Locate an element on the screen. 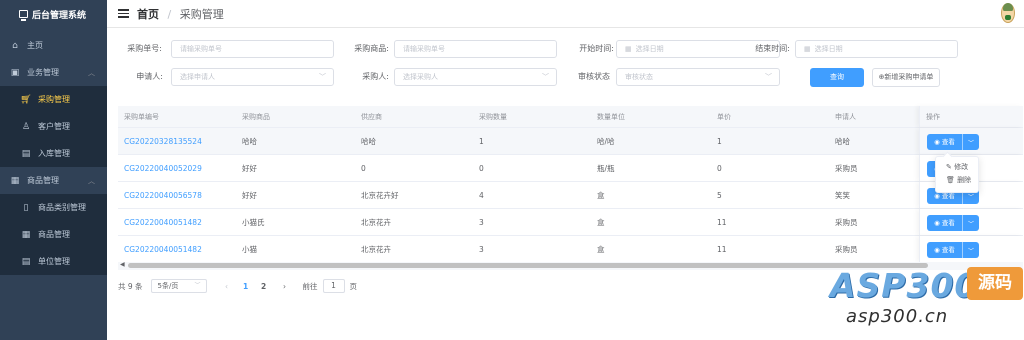 This screenshot has height=340, width=1024. start-time-label: 开始时间: is located at coordinates (596, 48).